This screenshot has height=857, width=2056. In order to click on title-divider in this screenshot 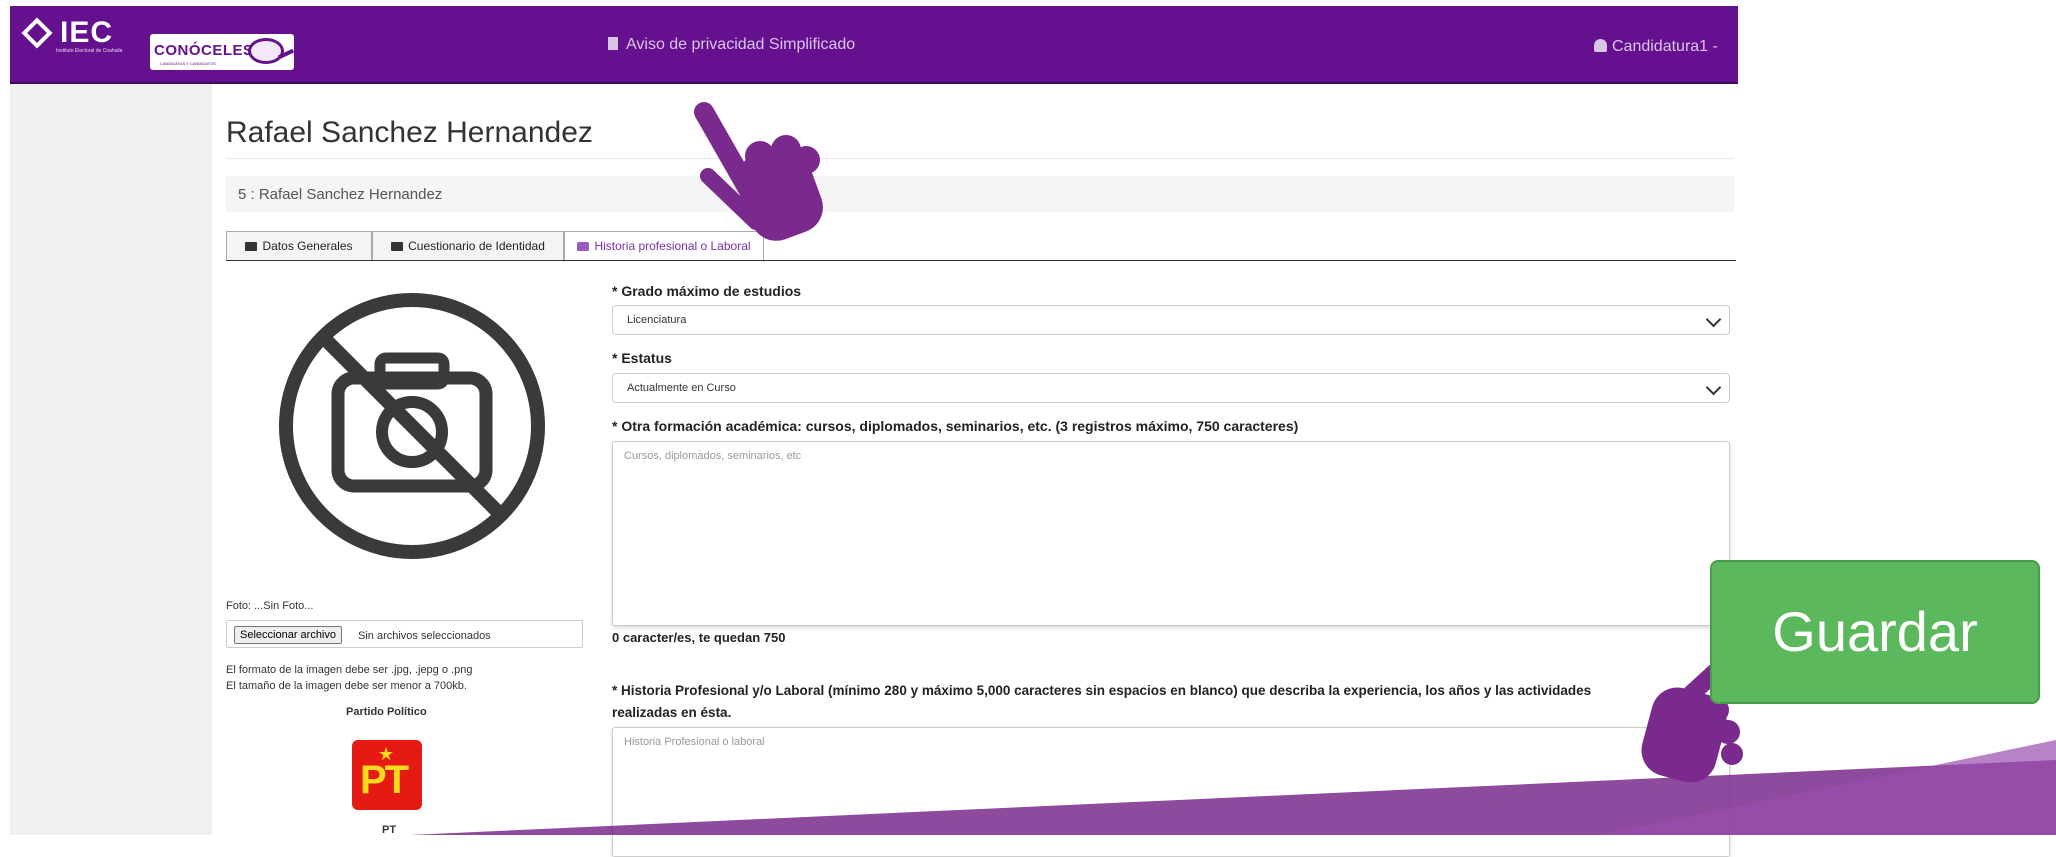, I will do `click(980, 158)`.